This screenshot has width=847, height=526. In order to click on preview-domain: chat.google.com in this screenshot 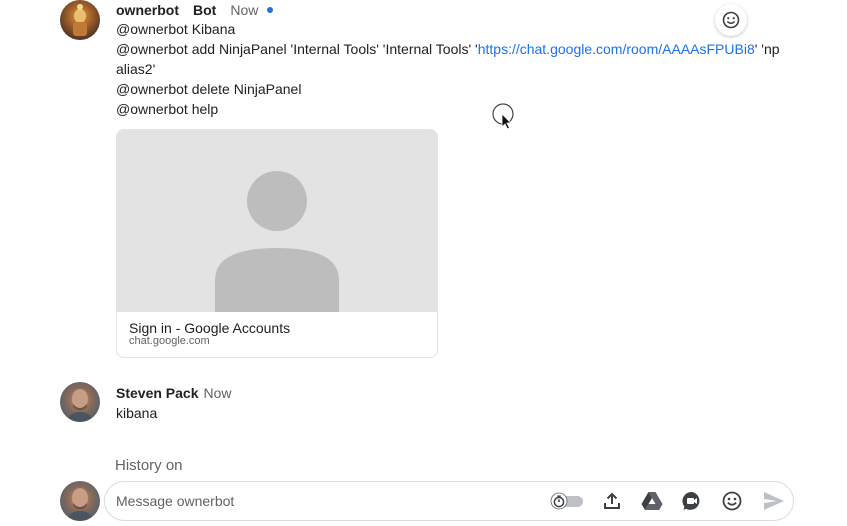, I will do `click(169, 341)`.